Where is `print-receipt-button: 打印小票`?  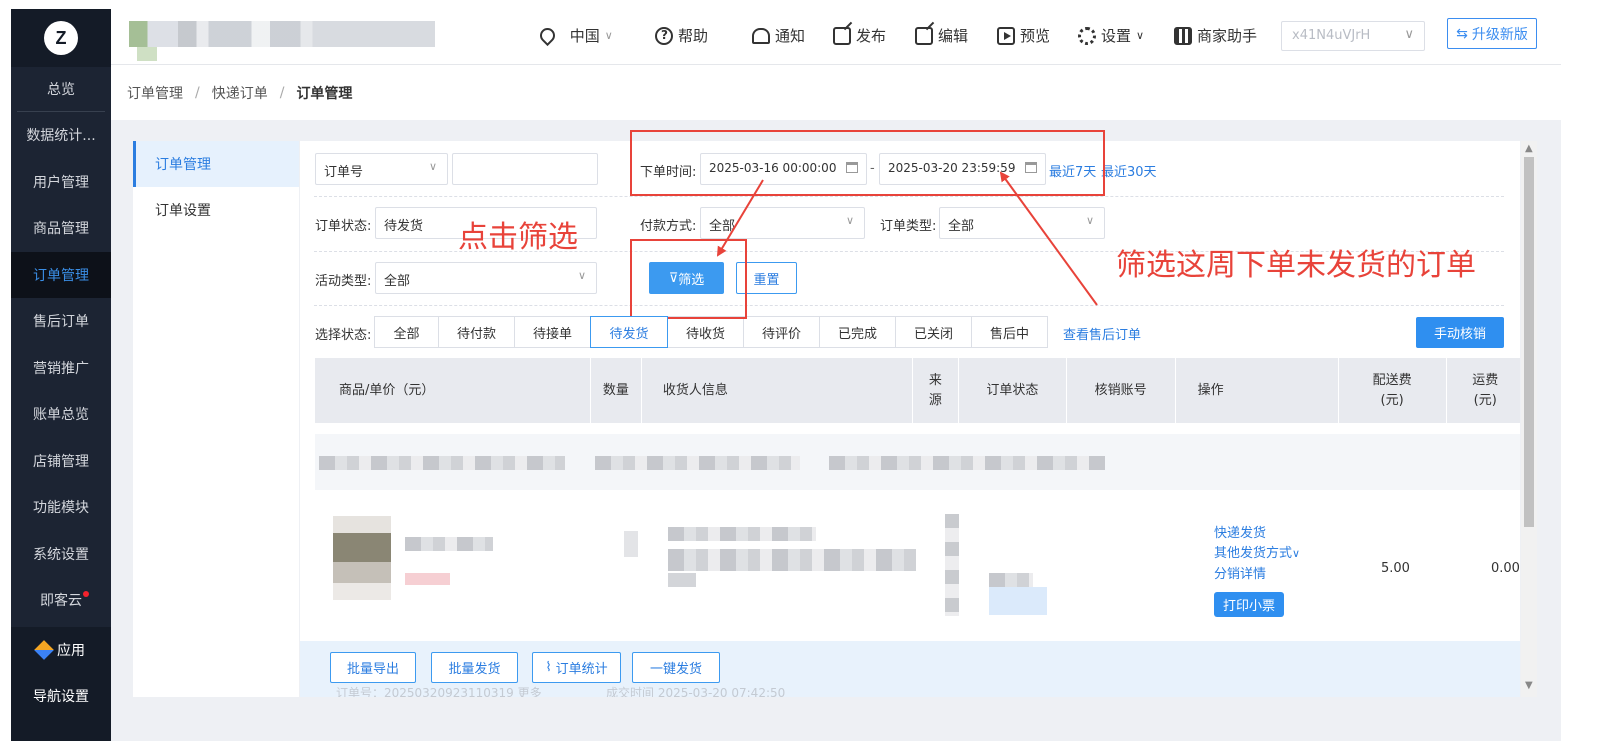
print-receipt-button: 打印小票 is located at coordinates (1249, 604).